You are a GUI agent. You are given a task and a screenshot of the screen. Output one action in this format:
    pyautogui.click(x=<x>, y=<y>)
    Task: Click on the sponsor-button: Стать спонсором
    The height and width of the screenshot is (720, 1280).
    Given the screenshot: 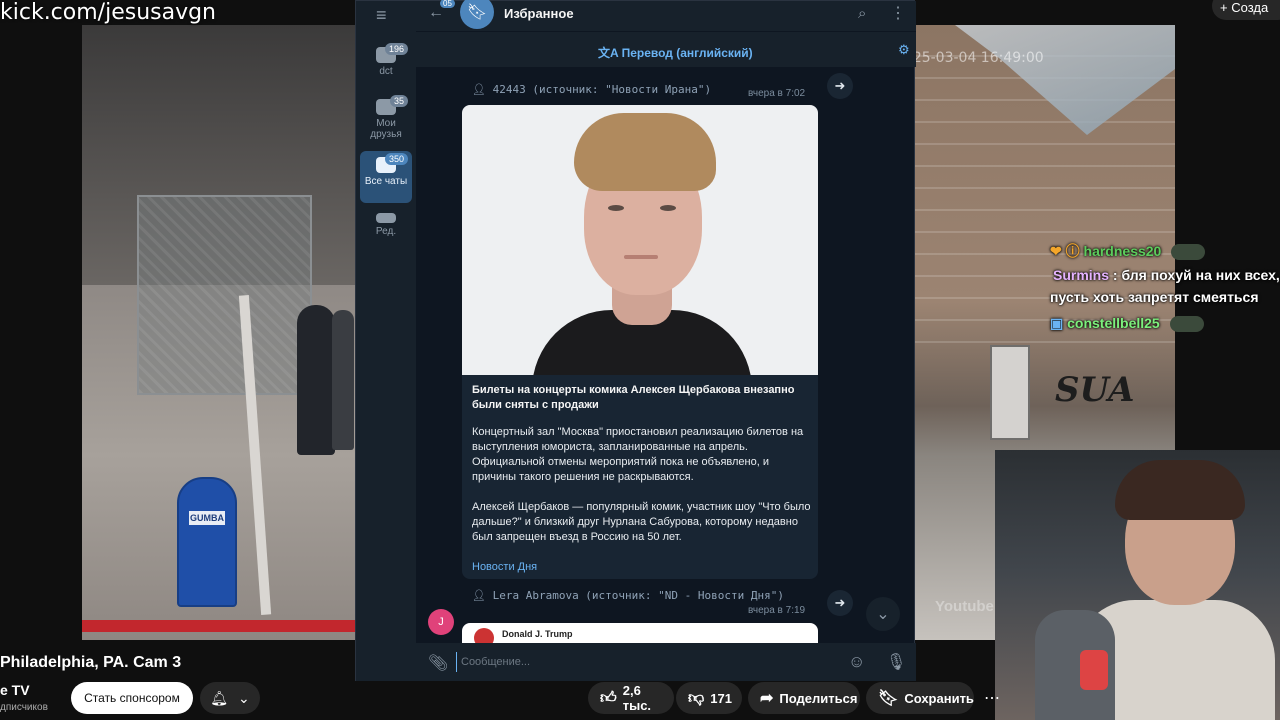 What is the action you would take?
    pyautogui.click(x=132, y=698)
    